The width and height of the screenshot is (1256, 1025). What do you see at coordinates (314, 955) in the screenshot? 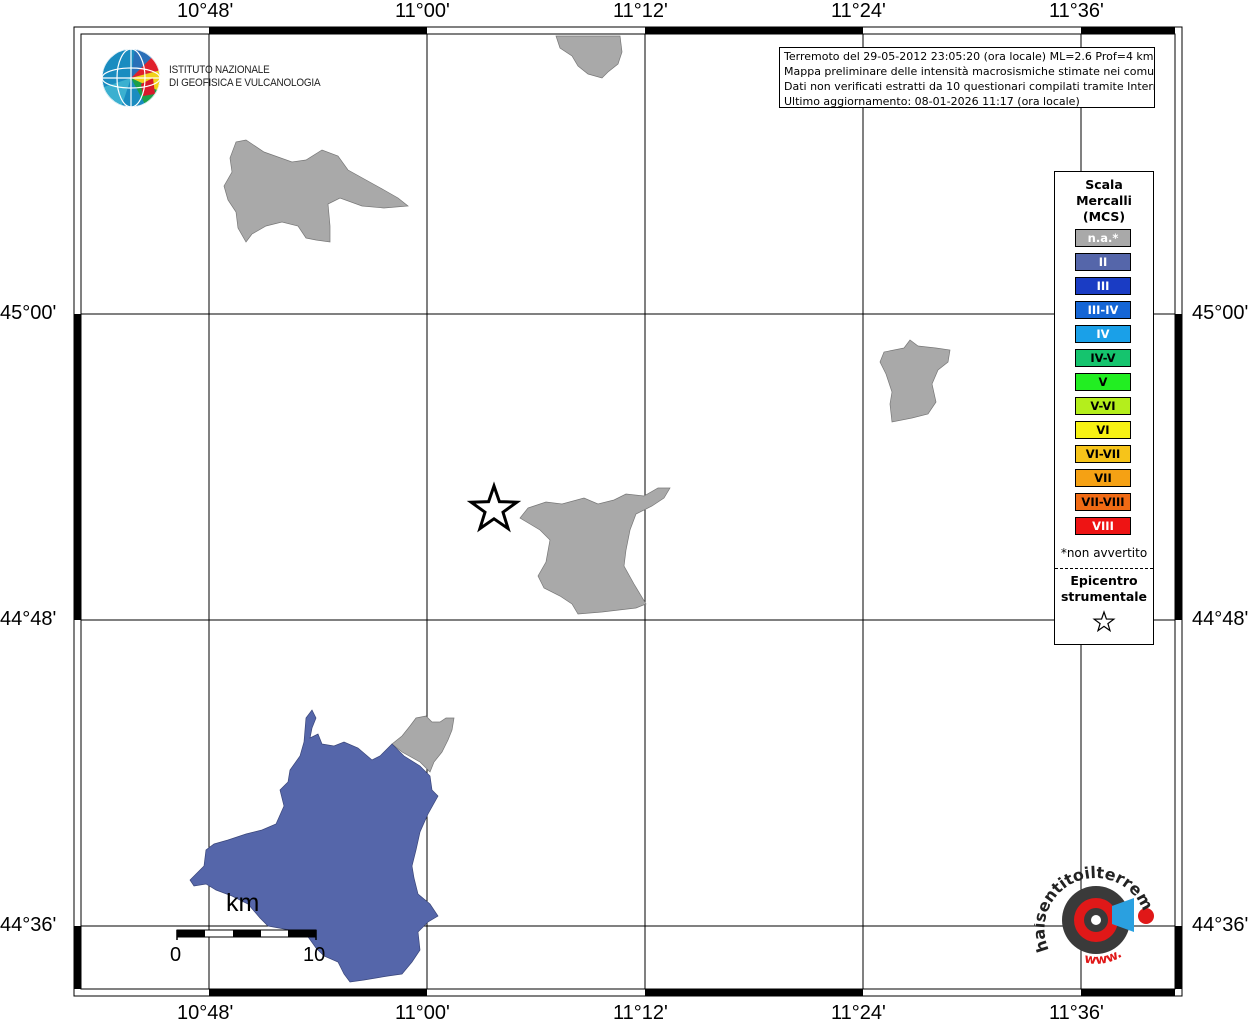
I see `scale-bar-end: 10` at bounding box center [314, 955].